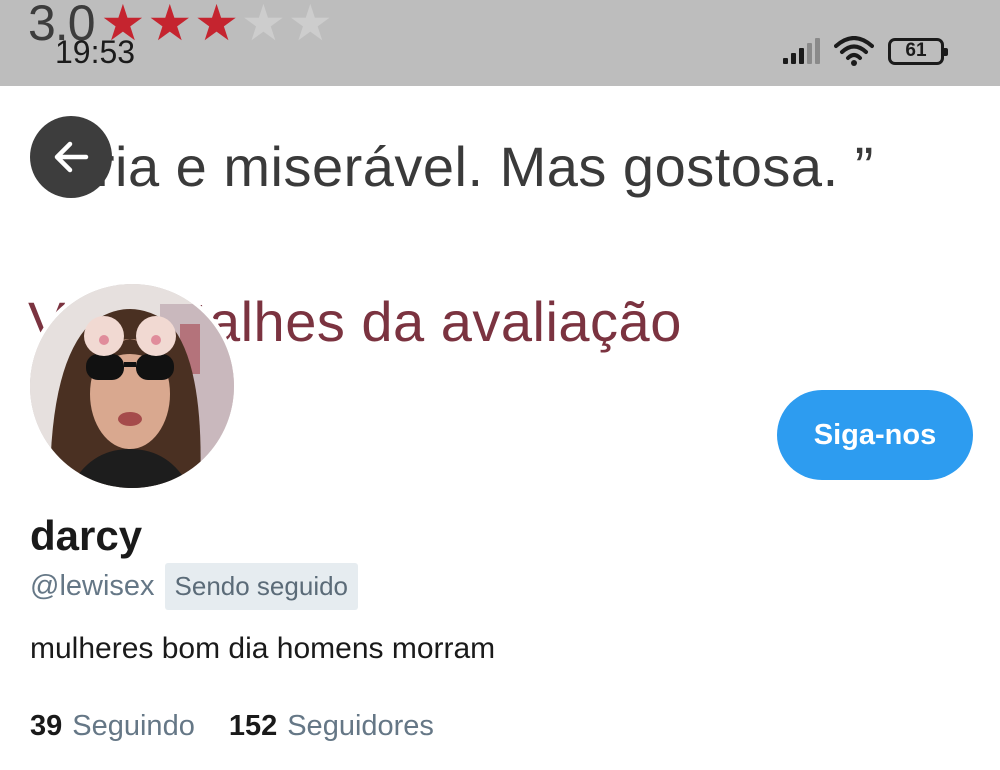  What do you see at coordinates (801, 51) in the screenshot?
I see `cell-signal-icon` at bounding box center [801, 51].